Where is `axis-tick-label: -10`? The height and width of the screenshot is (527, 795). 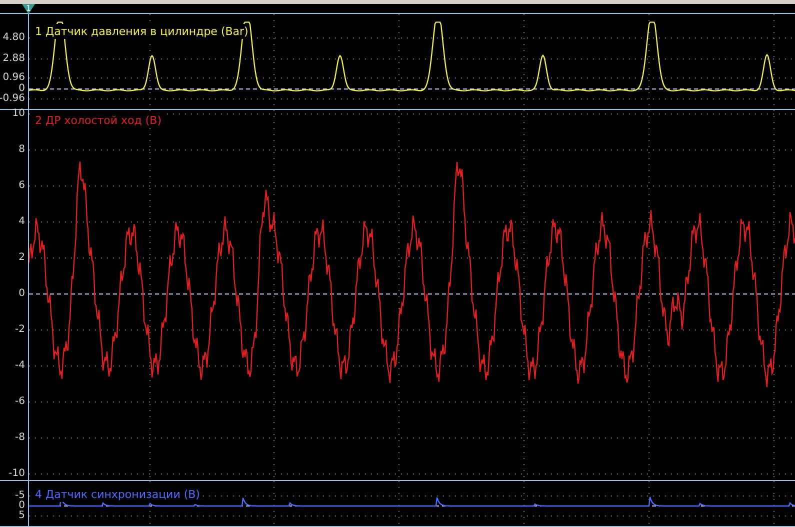
axis-tick-label: -10 is located at coordinates (16, 474).